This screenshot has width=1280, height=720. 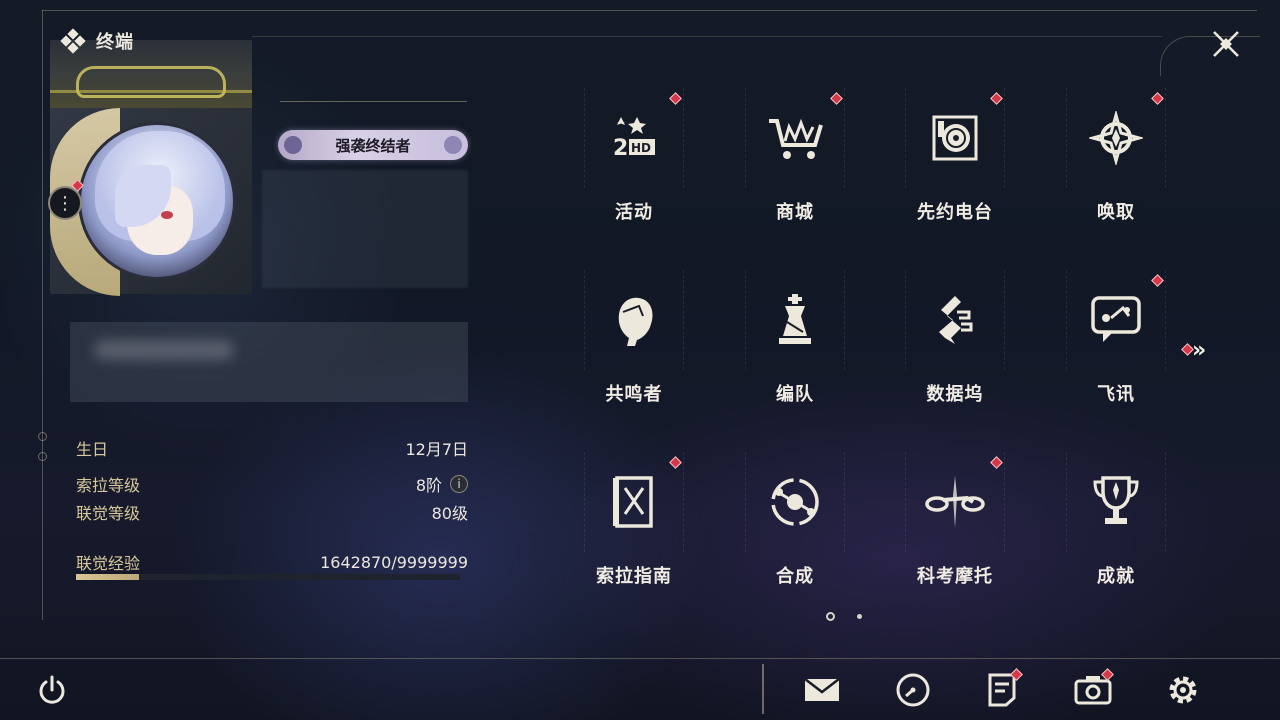 What do you see at coordinates (859, 616) in the screenshot?
I see `page-dot` at bounding box center [859, 616].